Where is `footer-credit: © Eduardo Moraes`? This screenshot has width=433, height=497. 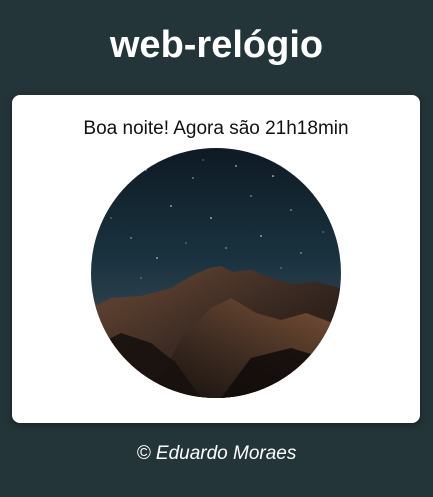 footer-credit: © Eduardo Moraes is located at coordinates (216, 453).